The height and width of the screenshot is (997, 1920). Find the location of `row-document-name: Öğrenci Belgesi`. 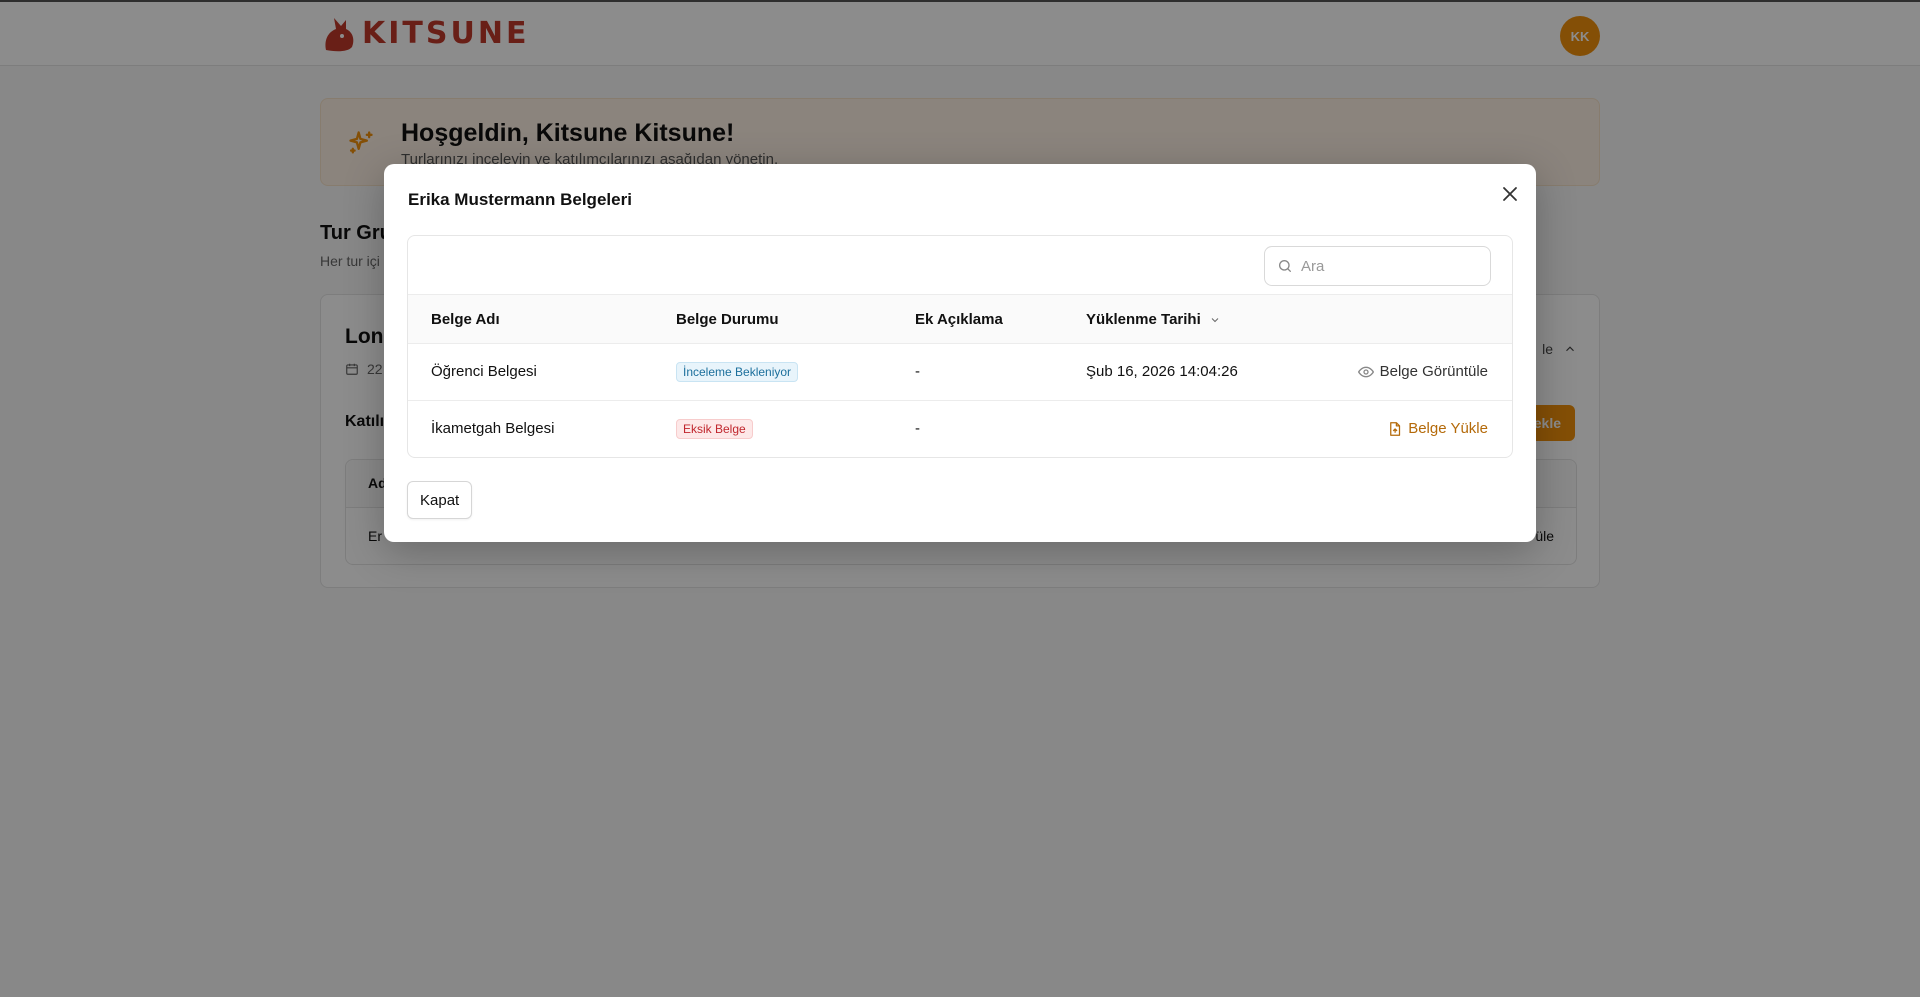

row-document-name: Öğrenci Belgesi is located at coordinates (484, 371).